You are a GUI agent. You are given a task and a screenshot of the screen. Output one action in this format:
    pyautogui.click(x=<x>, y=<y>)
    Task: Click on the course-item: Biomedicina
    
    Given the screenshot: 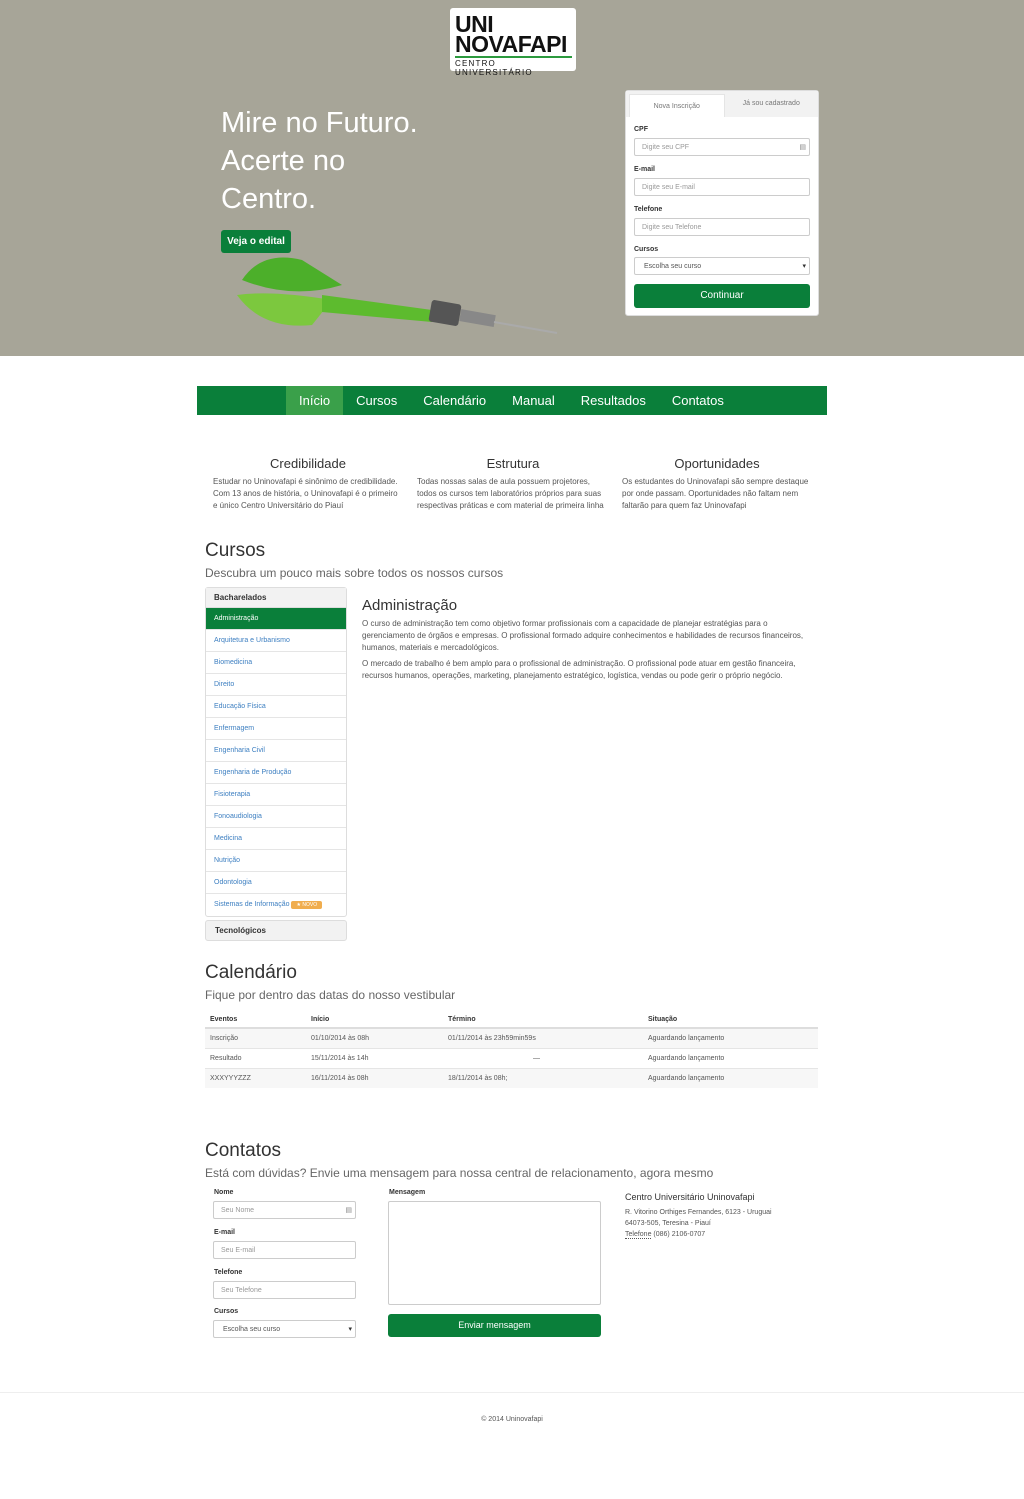 What is the action you would take?
    pyautogui.click(x=276, y=663)
    